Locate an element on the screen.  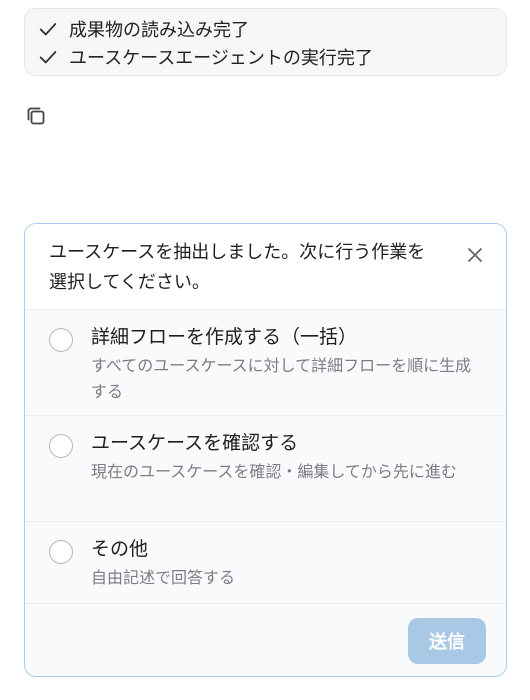
status-summary: 成果物の読み込み完了 ユースケースエージェントの実行完了 is located at coordinates (265, 42).